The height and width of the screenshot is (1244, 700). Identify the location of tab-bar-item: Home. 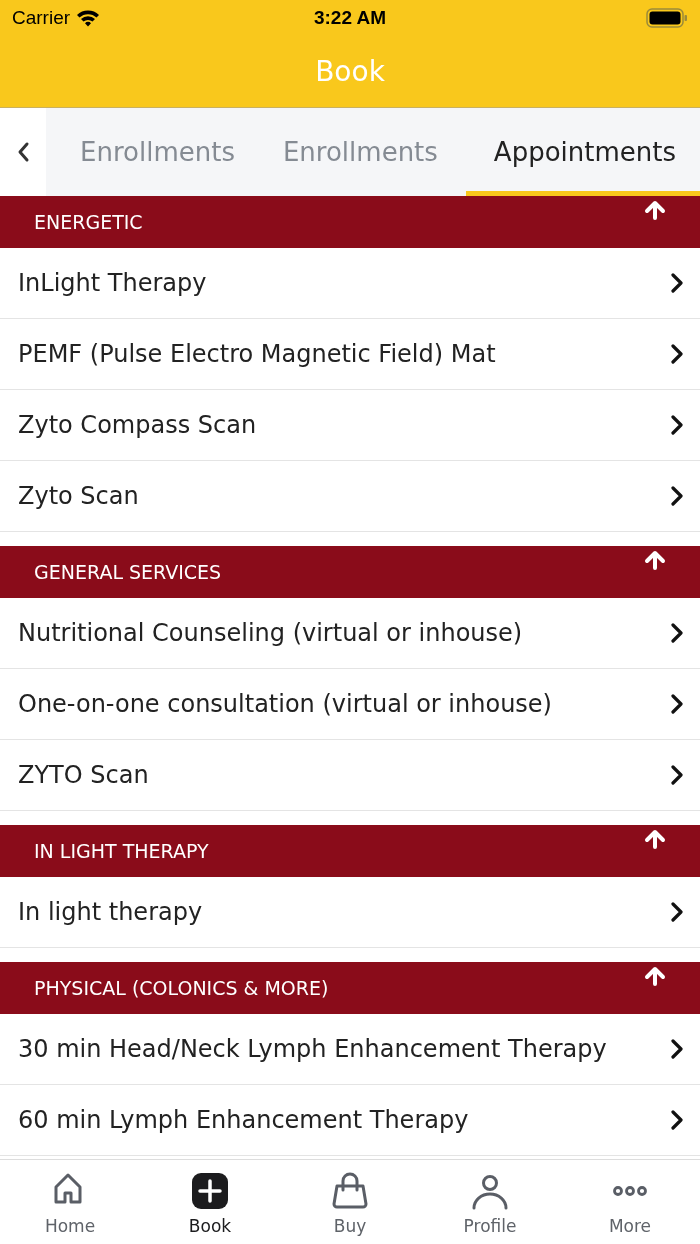
(70, 1202).